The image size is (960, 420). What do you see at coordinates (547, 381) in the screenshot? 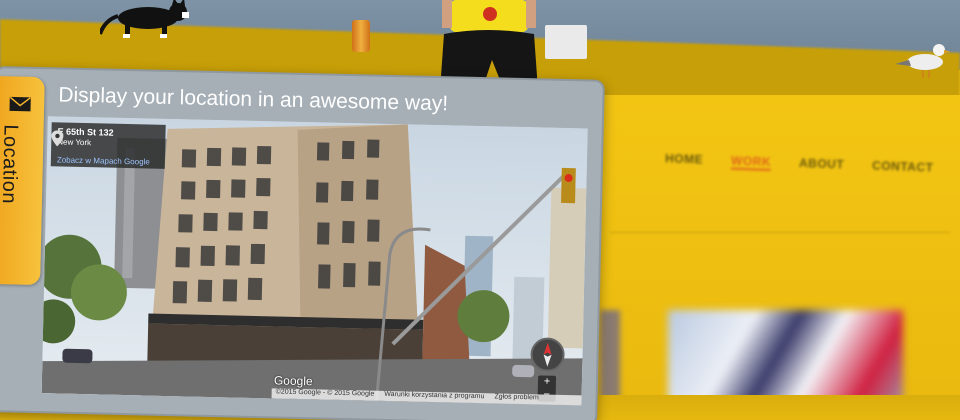
I see `zoom-in-button: +` at bounding box center [547, 381].